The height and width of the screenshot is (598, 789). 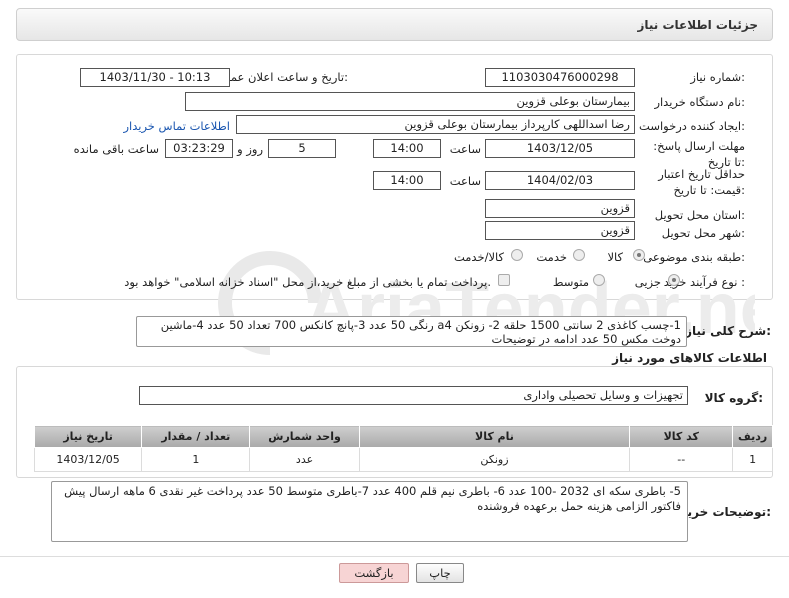 What do you see at coordinates (250, 149) in the screenshot?
I see `days-label: روز و` at bounding box center [250, 149].